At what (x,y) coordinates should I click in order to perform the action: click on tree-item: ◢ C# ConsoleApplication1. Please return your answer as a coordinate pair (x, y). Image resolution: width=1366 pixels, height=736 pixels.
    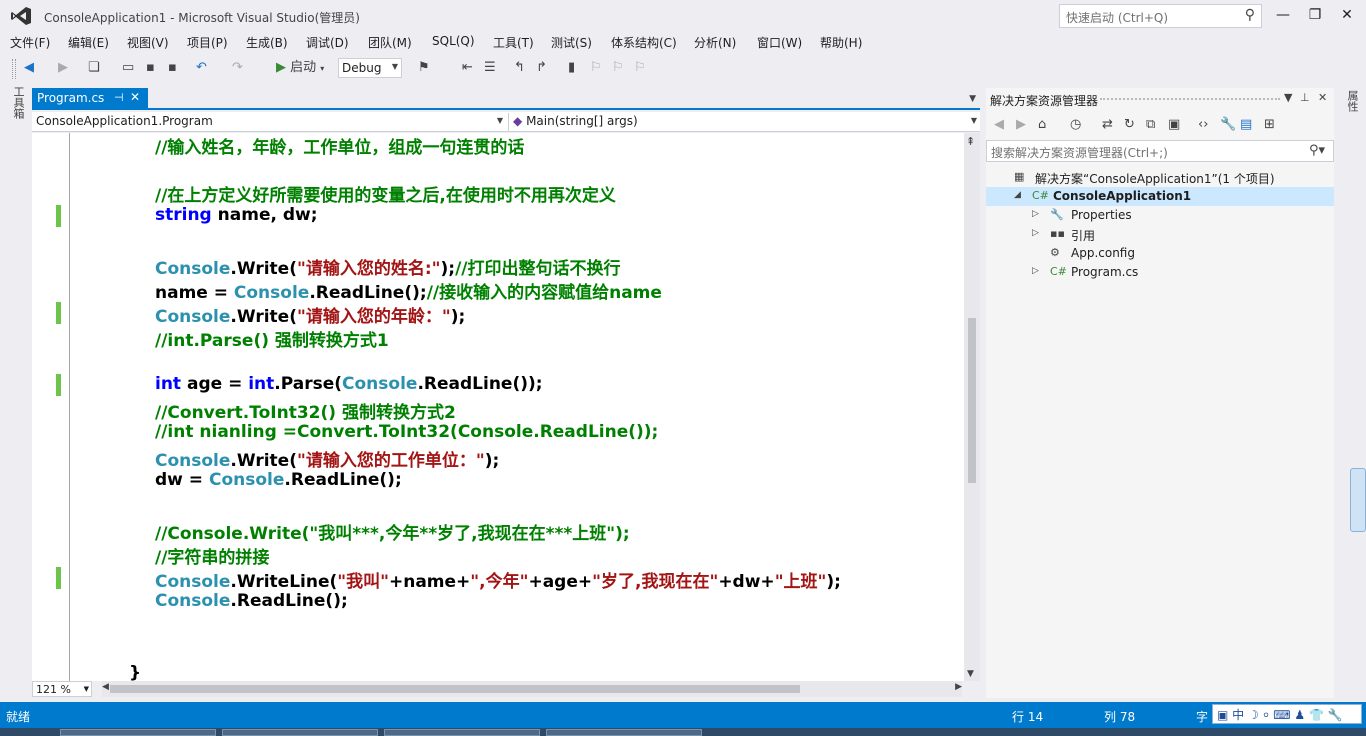
    Looking at the image, I should click on (1160, 196).